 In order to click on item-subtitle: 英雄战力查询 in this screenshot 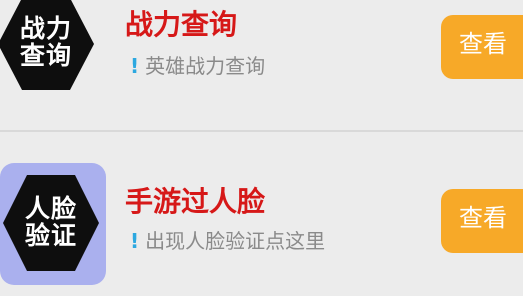, I will do `click(205, 66)`.